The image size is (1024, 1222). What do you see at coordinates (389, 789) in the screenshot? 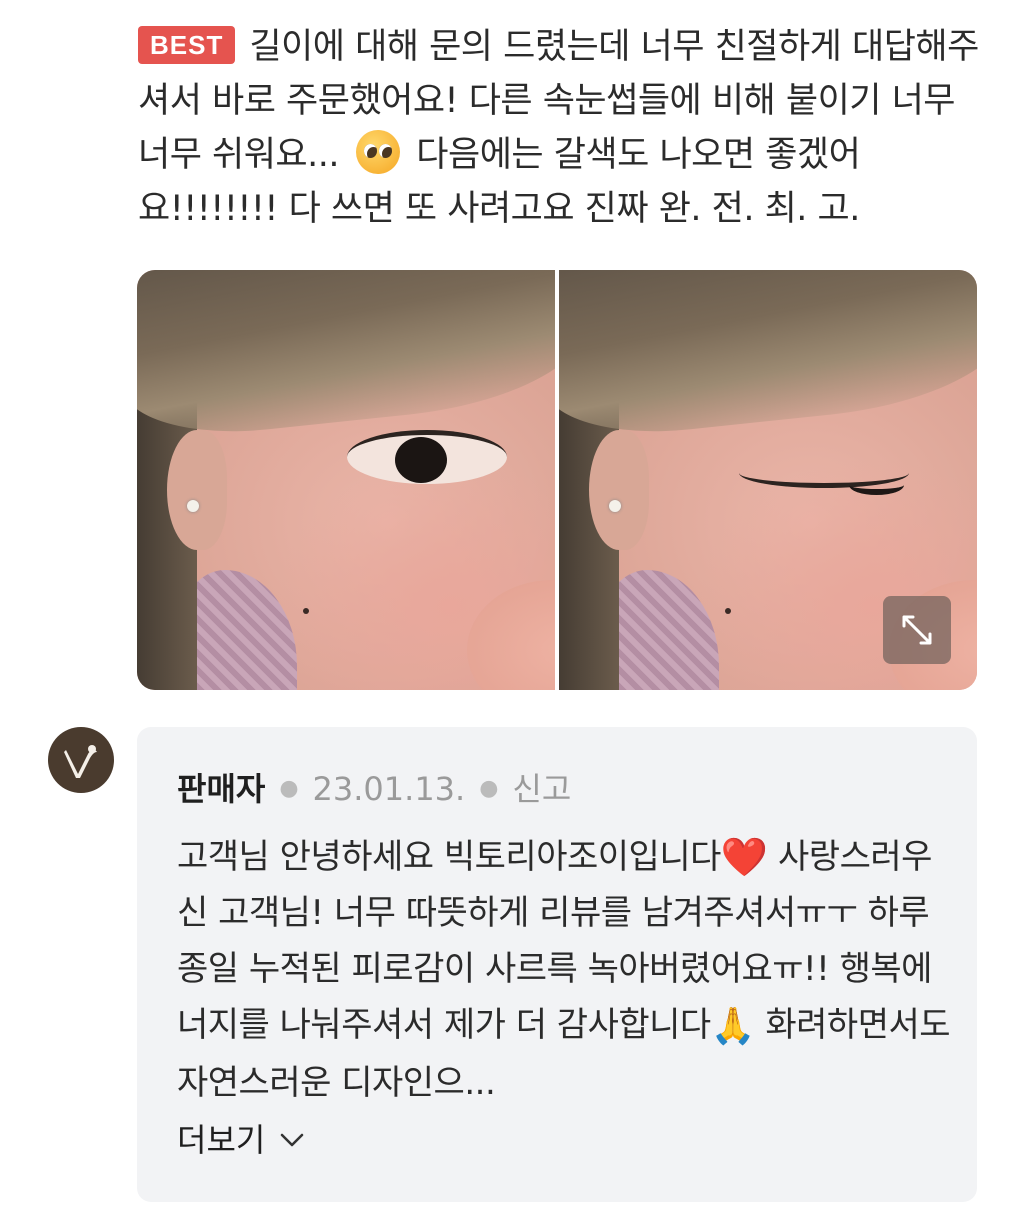
I see `reply-date: 23.01.13.` at bounding box center [389, 789].